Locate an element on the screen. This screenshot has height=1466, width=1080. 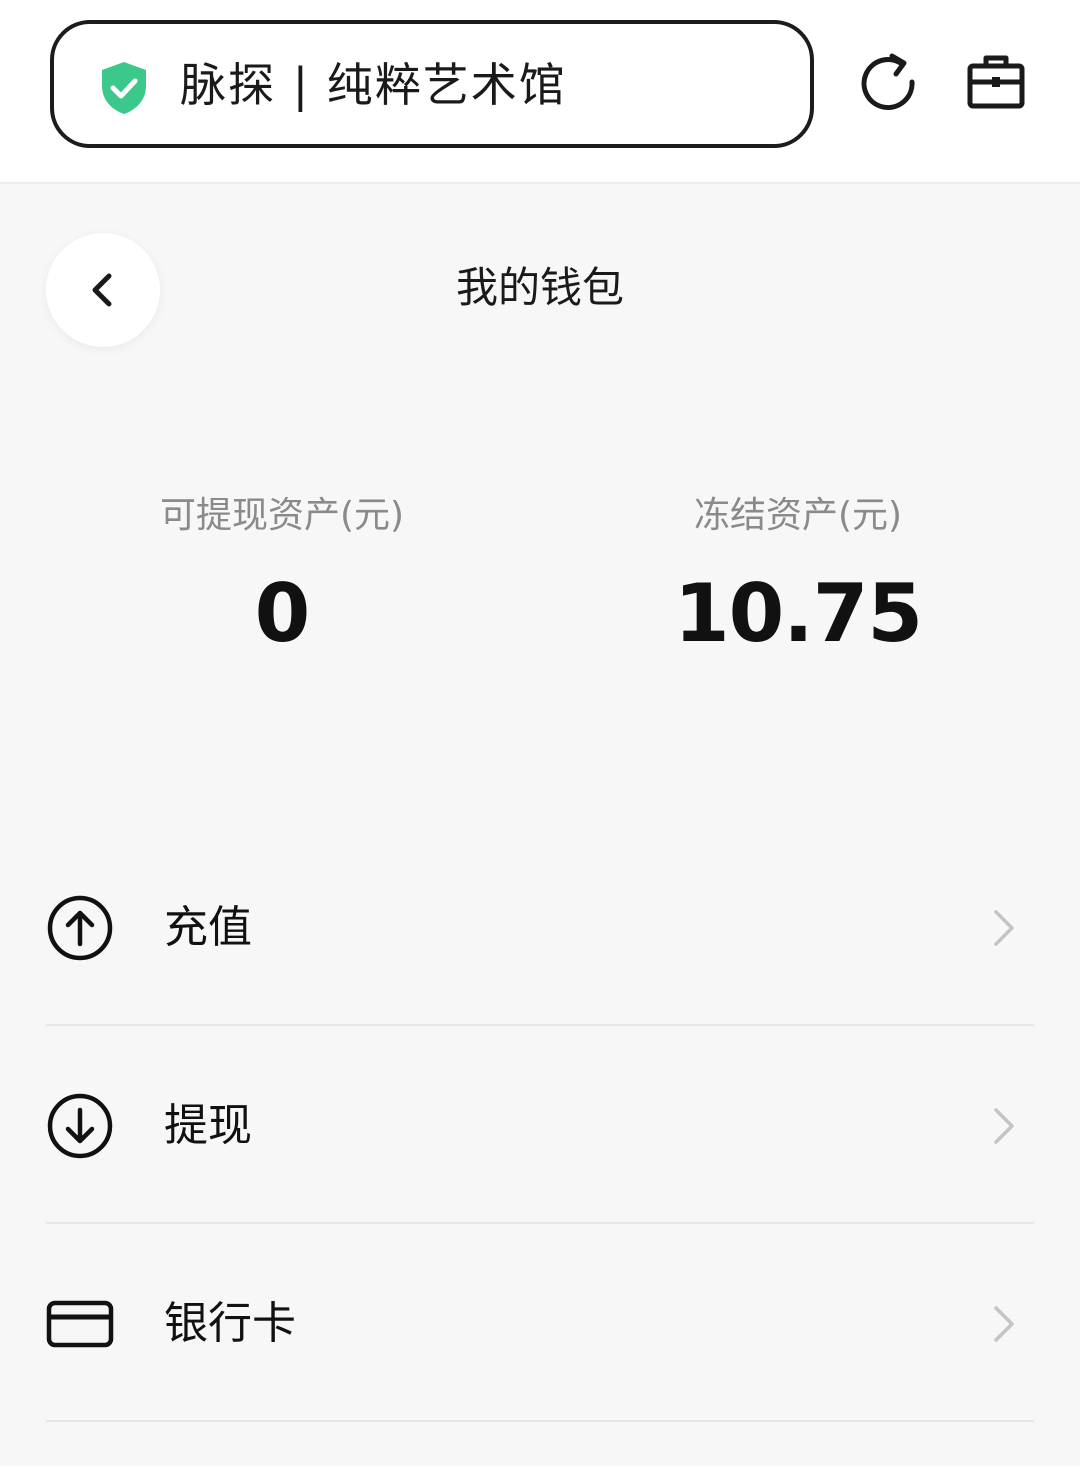
menu-item-label: 提现 is located at coordinates (208, 1125).